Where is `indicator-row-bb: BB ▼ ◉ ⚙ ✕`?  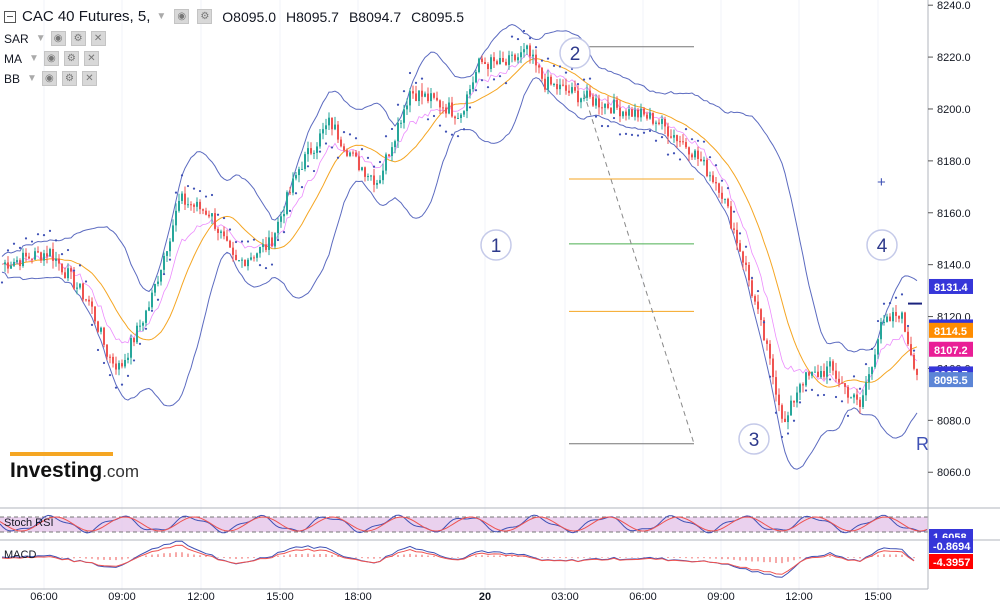
indicator-row-bb: BB ▼ ◉ ⚙ ✕ is located at coordinates (50, 78).